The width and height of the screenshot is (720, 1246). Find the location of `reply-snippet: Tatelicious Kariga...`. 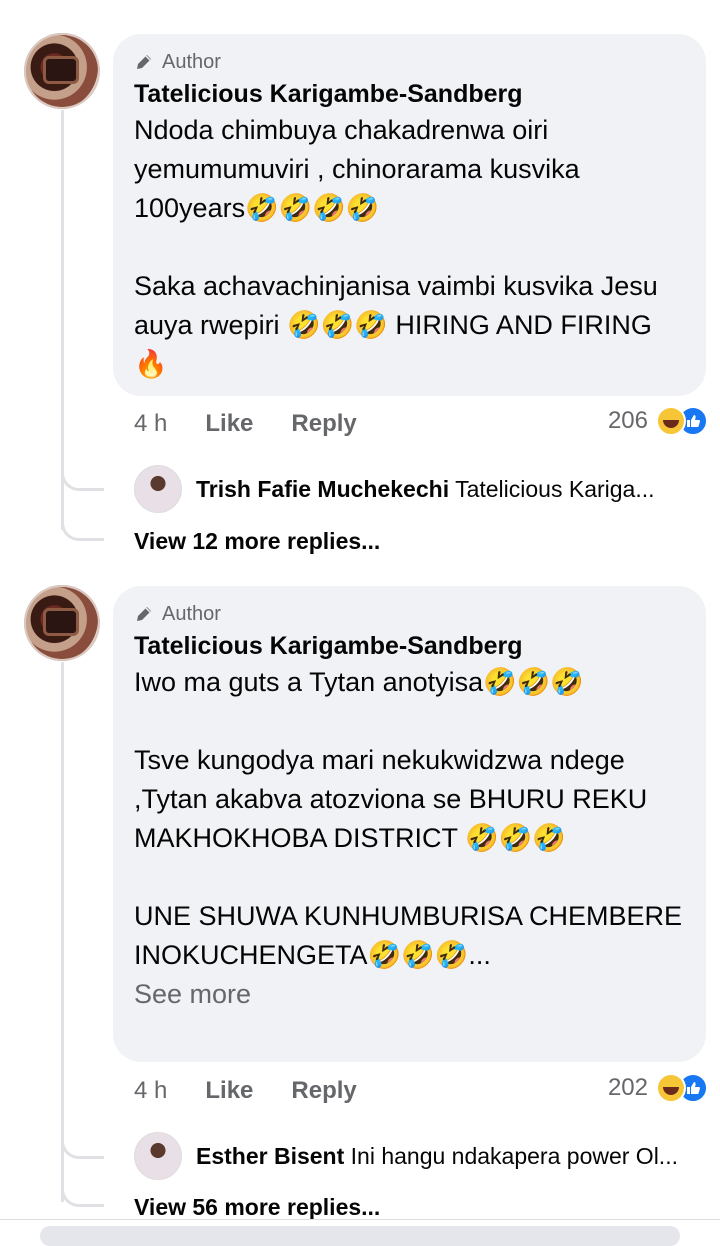

reply-snippet: Tatelicious Kariga... is located at coordinates (555, 488).